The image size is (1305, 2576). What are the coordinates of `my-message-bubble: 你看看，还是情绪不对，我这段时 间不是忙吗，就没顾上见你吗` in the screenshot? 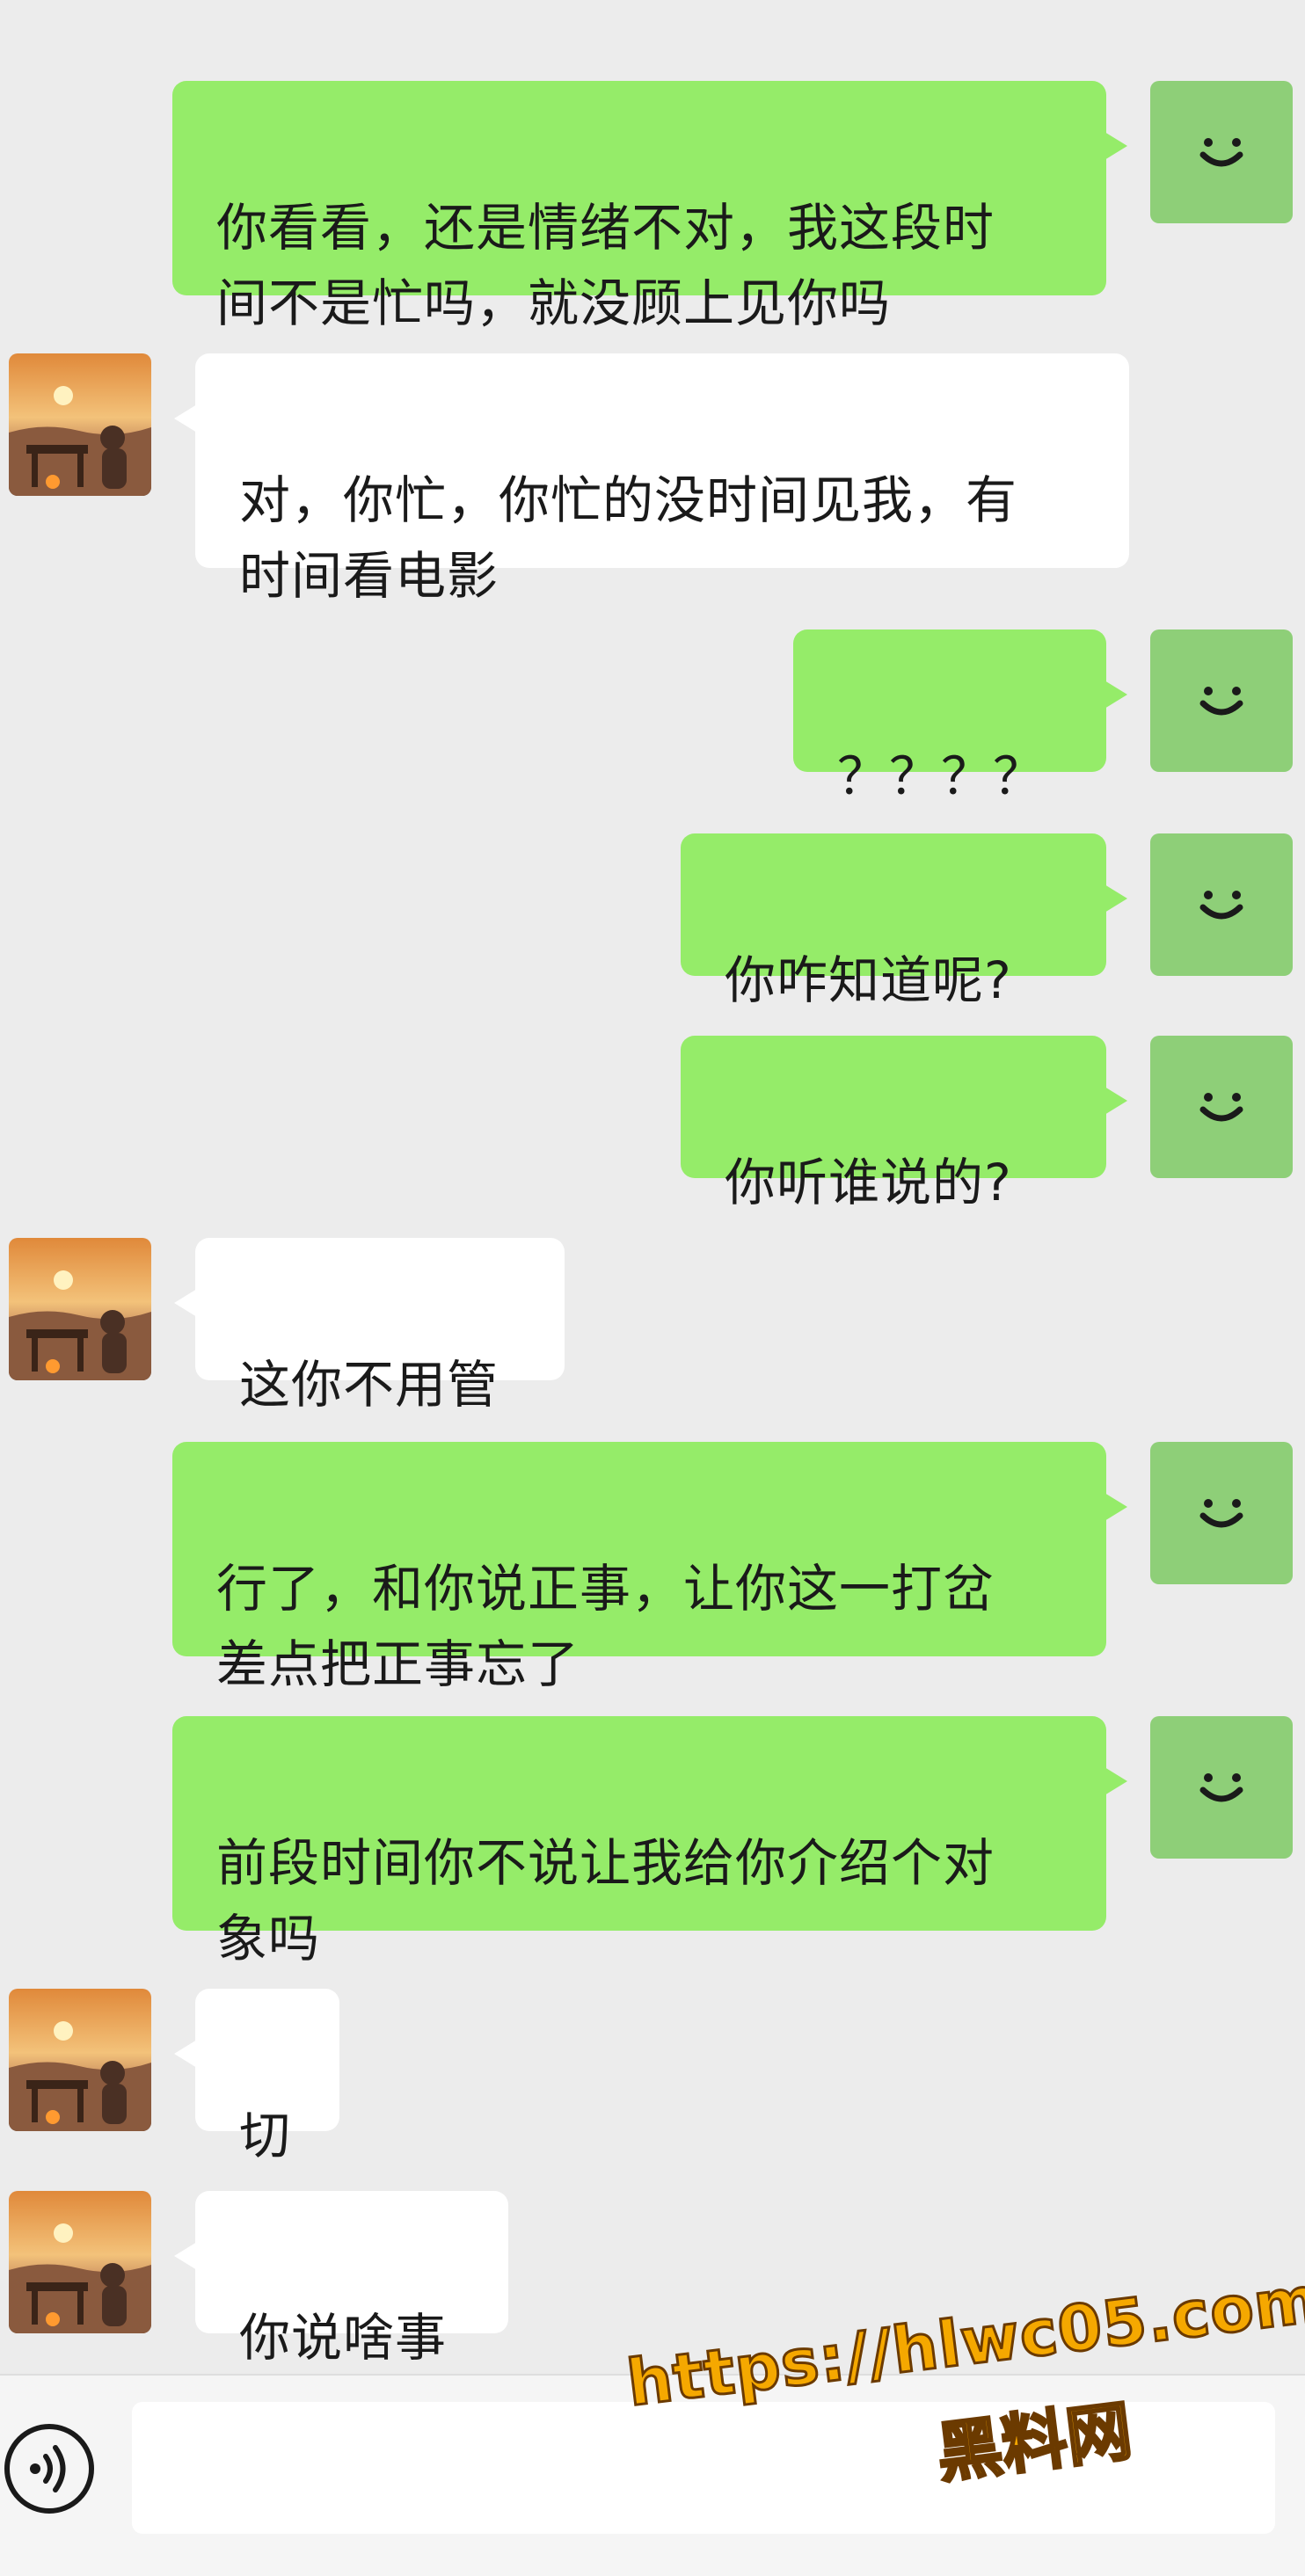 It's located at (649, 207).